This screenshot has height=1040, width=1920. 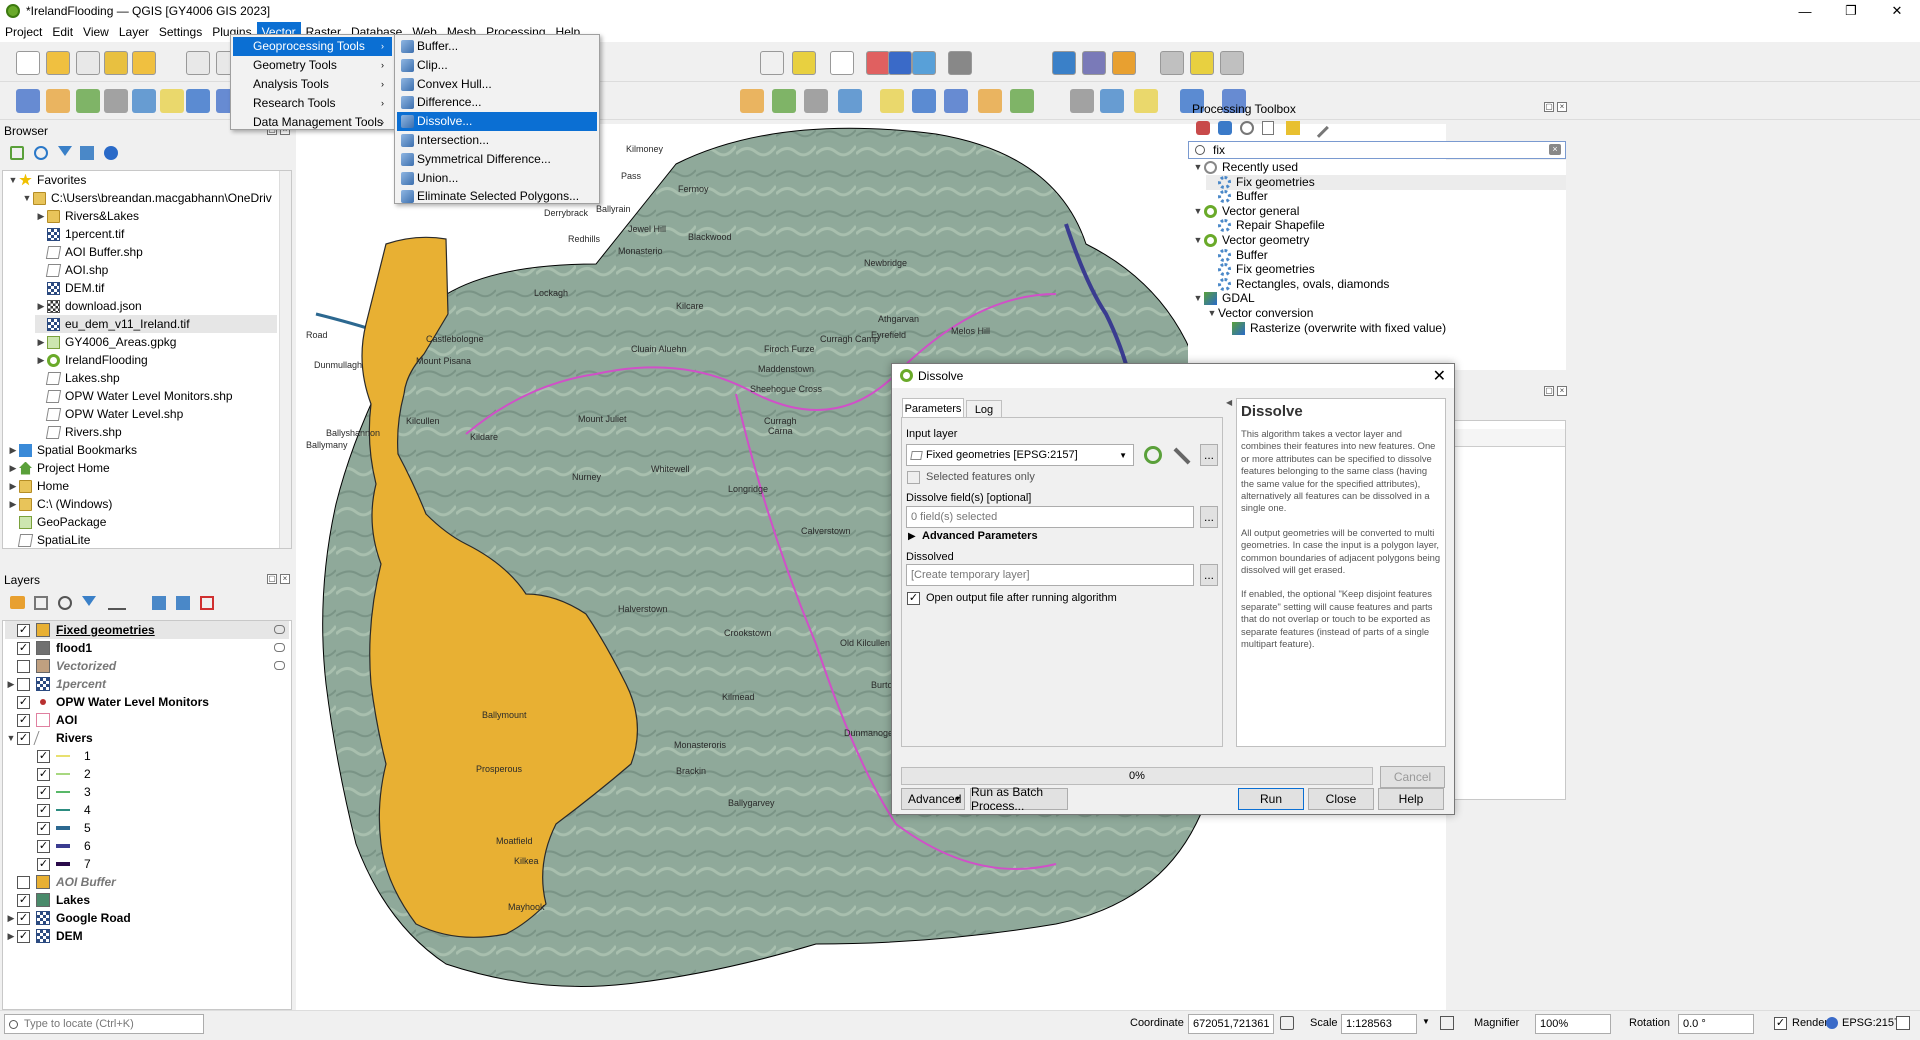 What do you see at coordinates (1379, 211) in the screenshot?
I see `toolbox-item: ▼ Vector general` at bounding box center [1379, 211].